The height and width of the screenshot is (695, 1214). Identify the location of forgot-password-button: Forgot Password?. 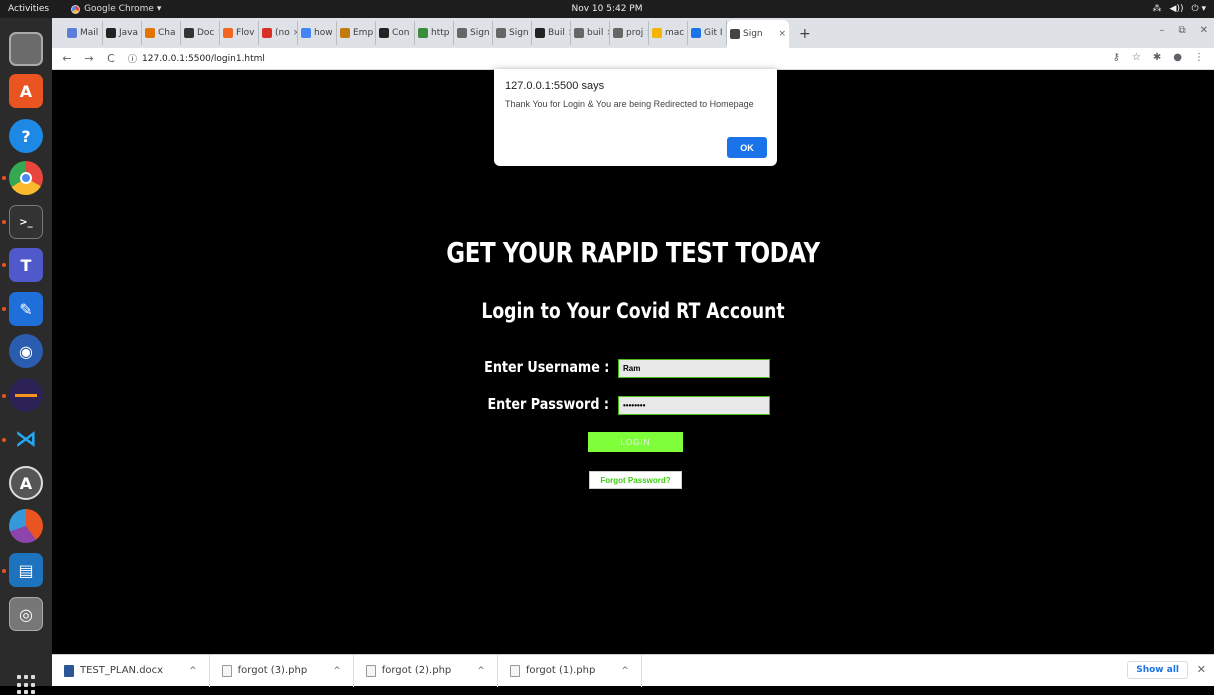
(635, 480).